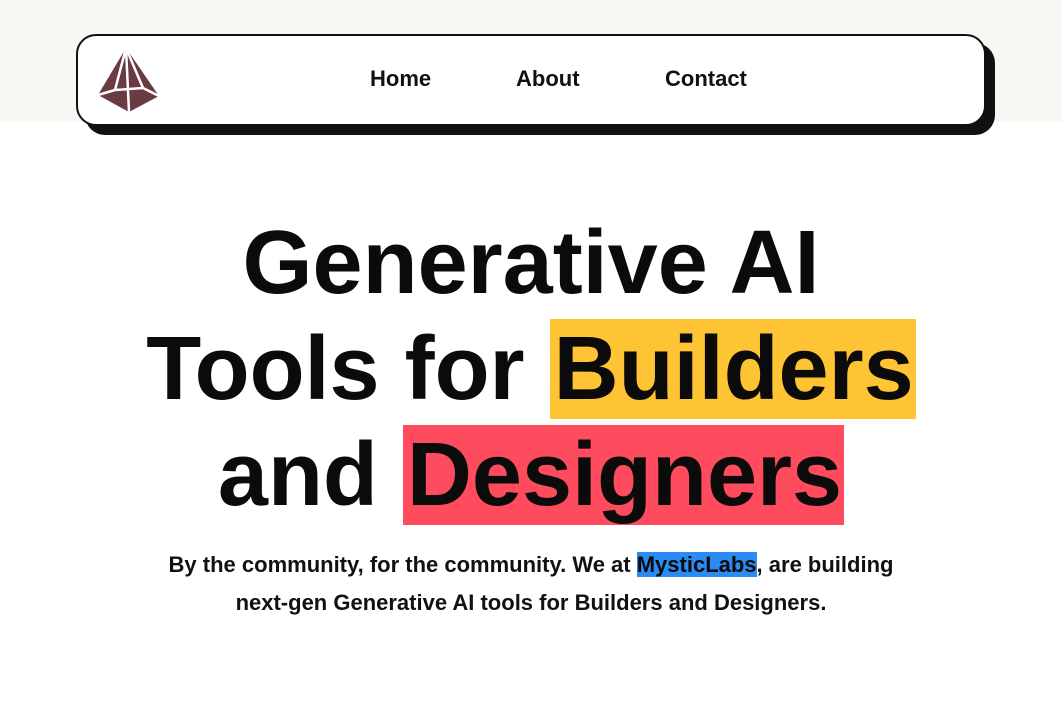 The height and width of the screenshot is (716, 1062). What do you see at coordinates (732, 369) in the screenshot?
I see `highlight-builders: Builders` at bounding box center [732, 369].